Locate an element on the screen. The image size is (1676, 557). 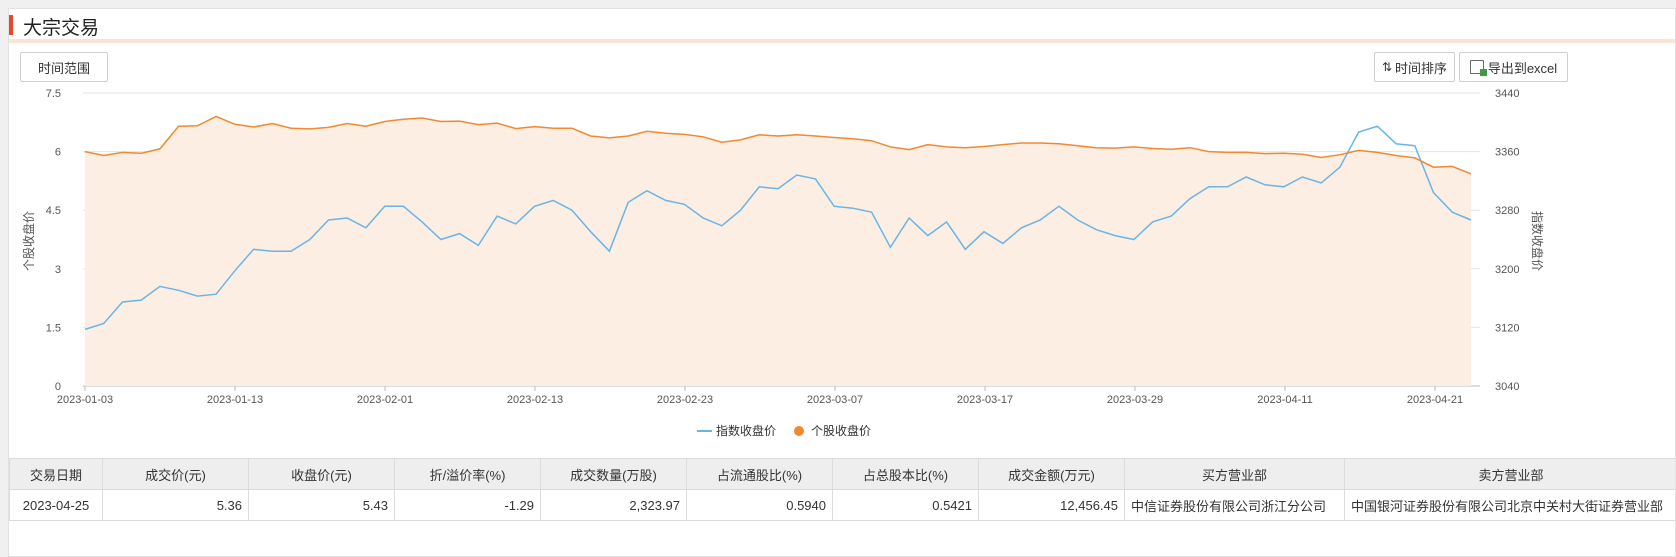
col-buyer: 买方营业部 is located at coordinates (1234, 474).